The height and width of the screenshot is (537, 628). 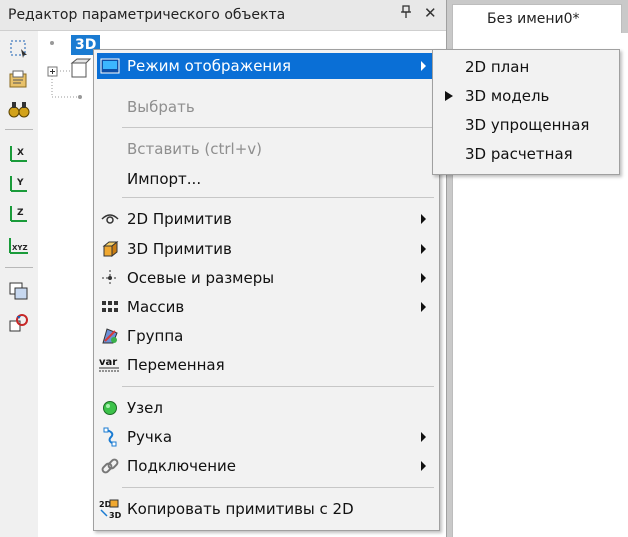 What do you see at coordinates (240, 509) in the screenshot?
I see `menu-item-label: Копировать примитивы с 2D` at bounding box center [240, 509].